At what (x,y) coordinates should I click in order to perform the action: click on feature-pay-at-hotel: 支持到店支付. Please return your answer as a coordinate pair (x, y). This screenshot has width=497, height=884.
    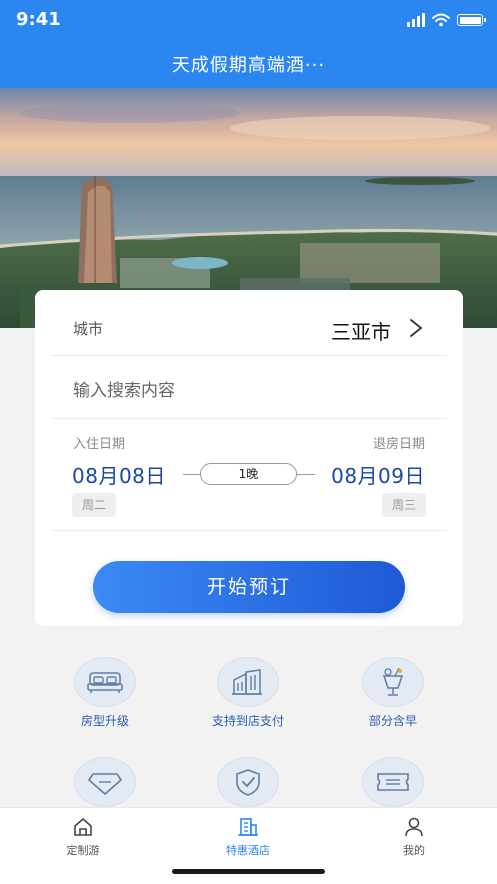
    Looking at the image, I should click on (248, 693).